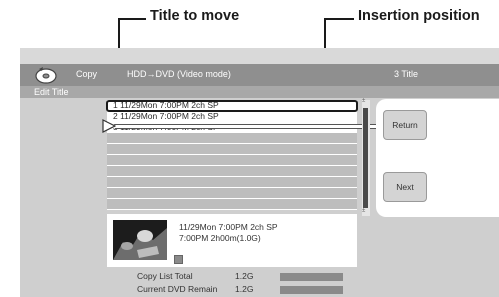 The height and width of the screenshot is (297, 499). Describe the element at coordinates (363, 101) in the screenshot. I see `scroll-up-icon: ±` at that location.